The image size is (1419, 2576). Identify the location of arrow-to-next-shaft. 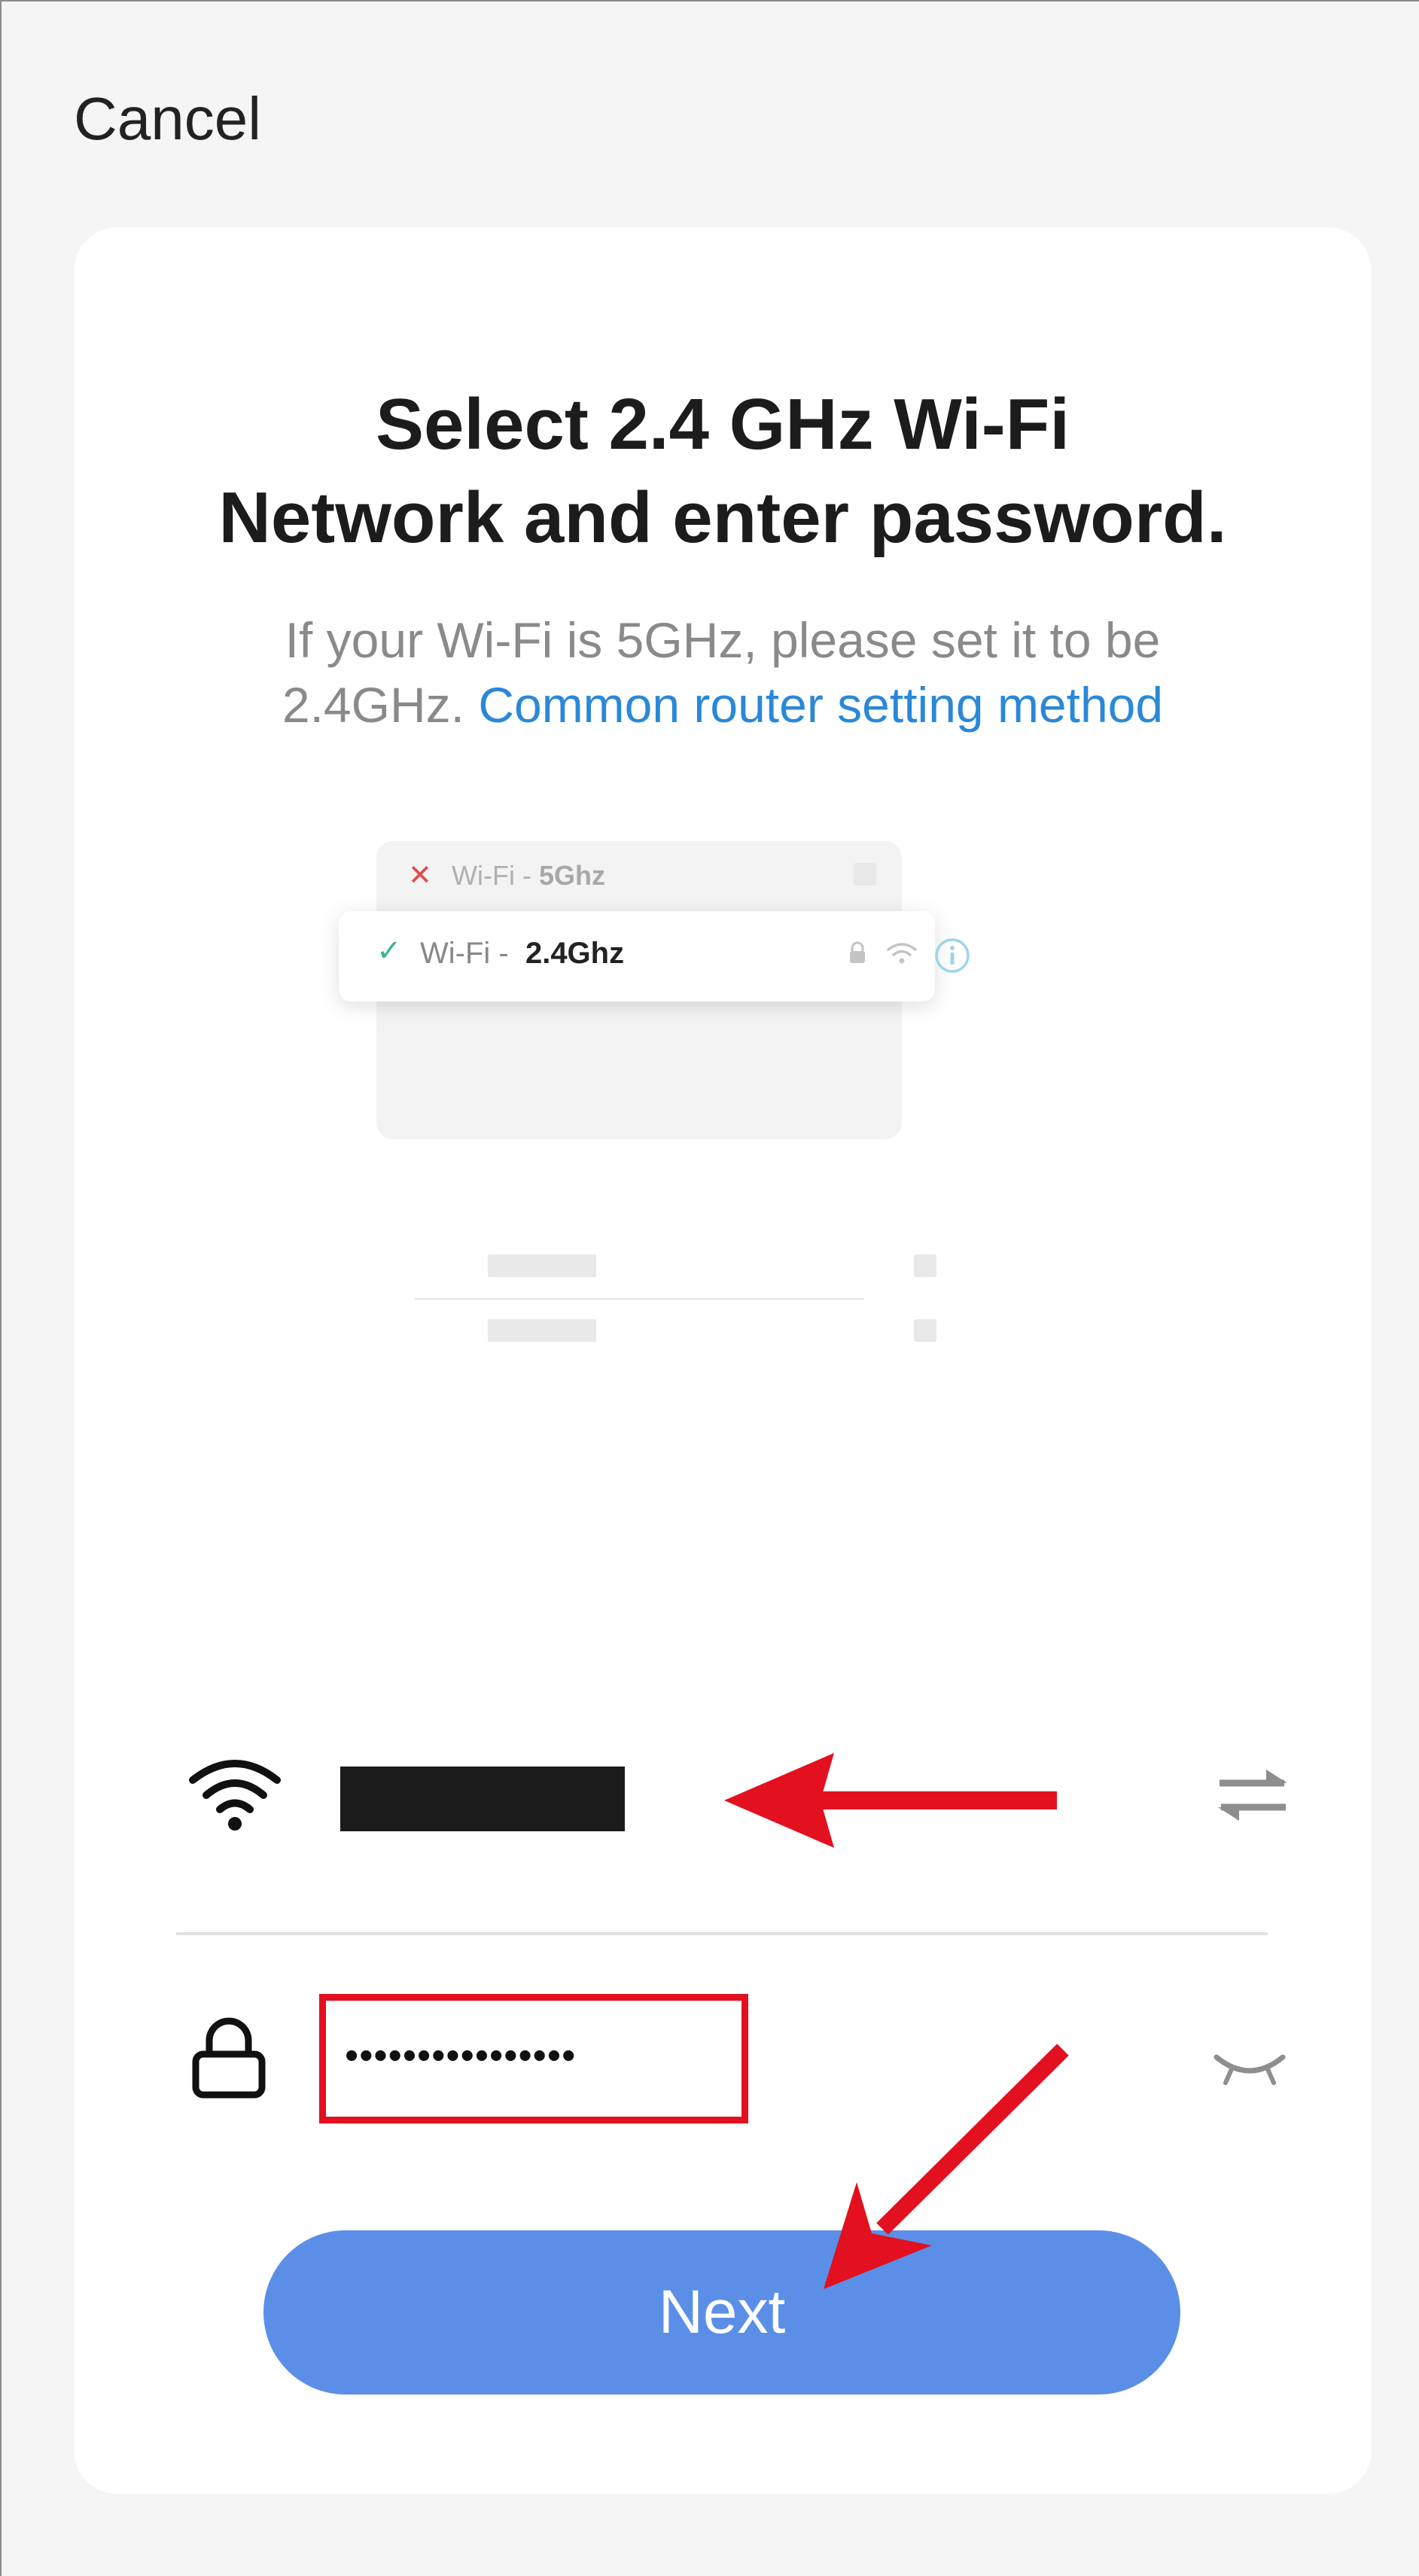
(972, 2139).